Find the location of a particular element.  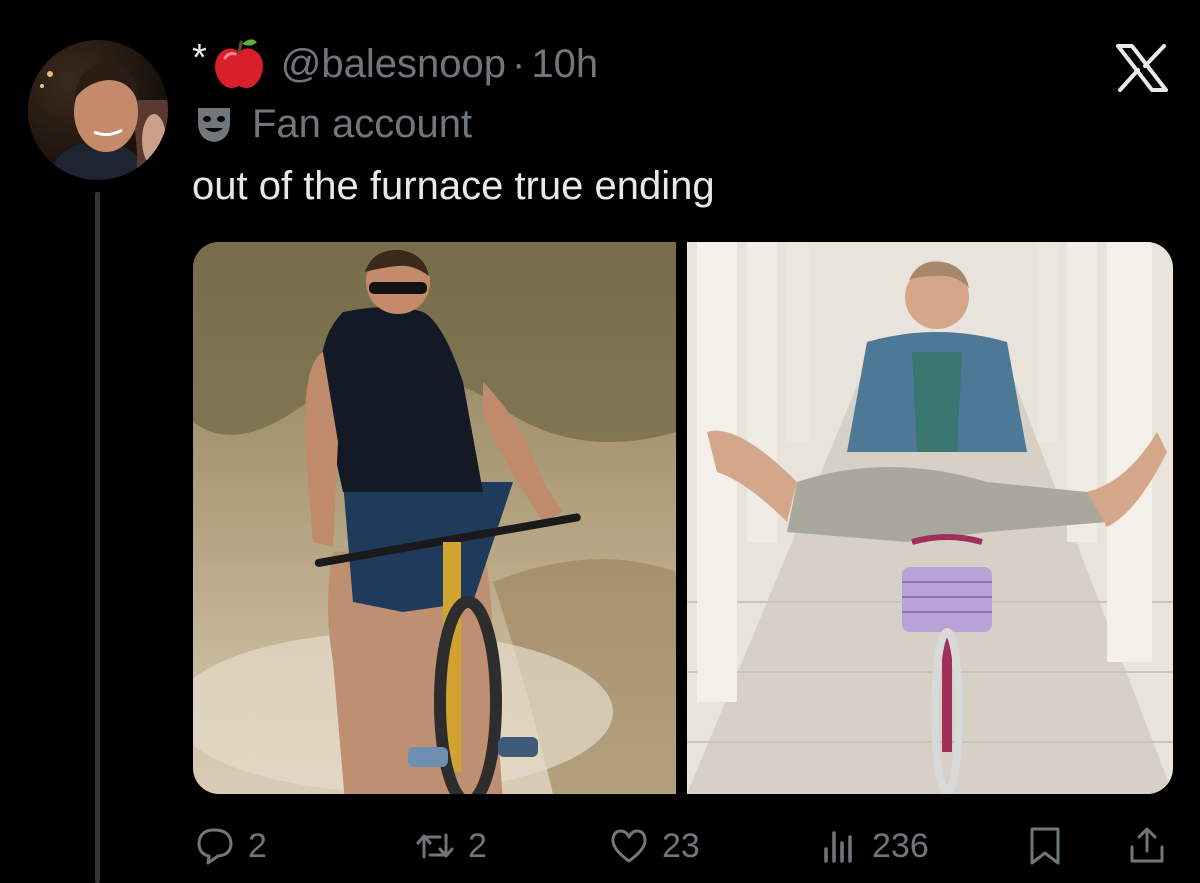

handle: @balesnoop is located at coordinates (393, 64).